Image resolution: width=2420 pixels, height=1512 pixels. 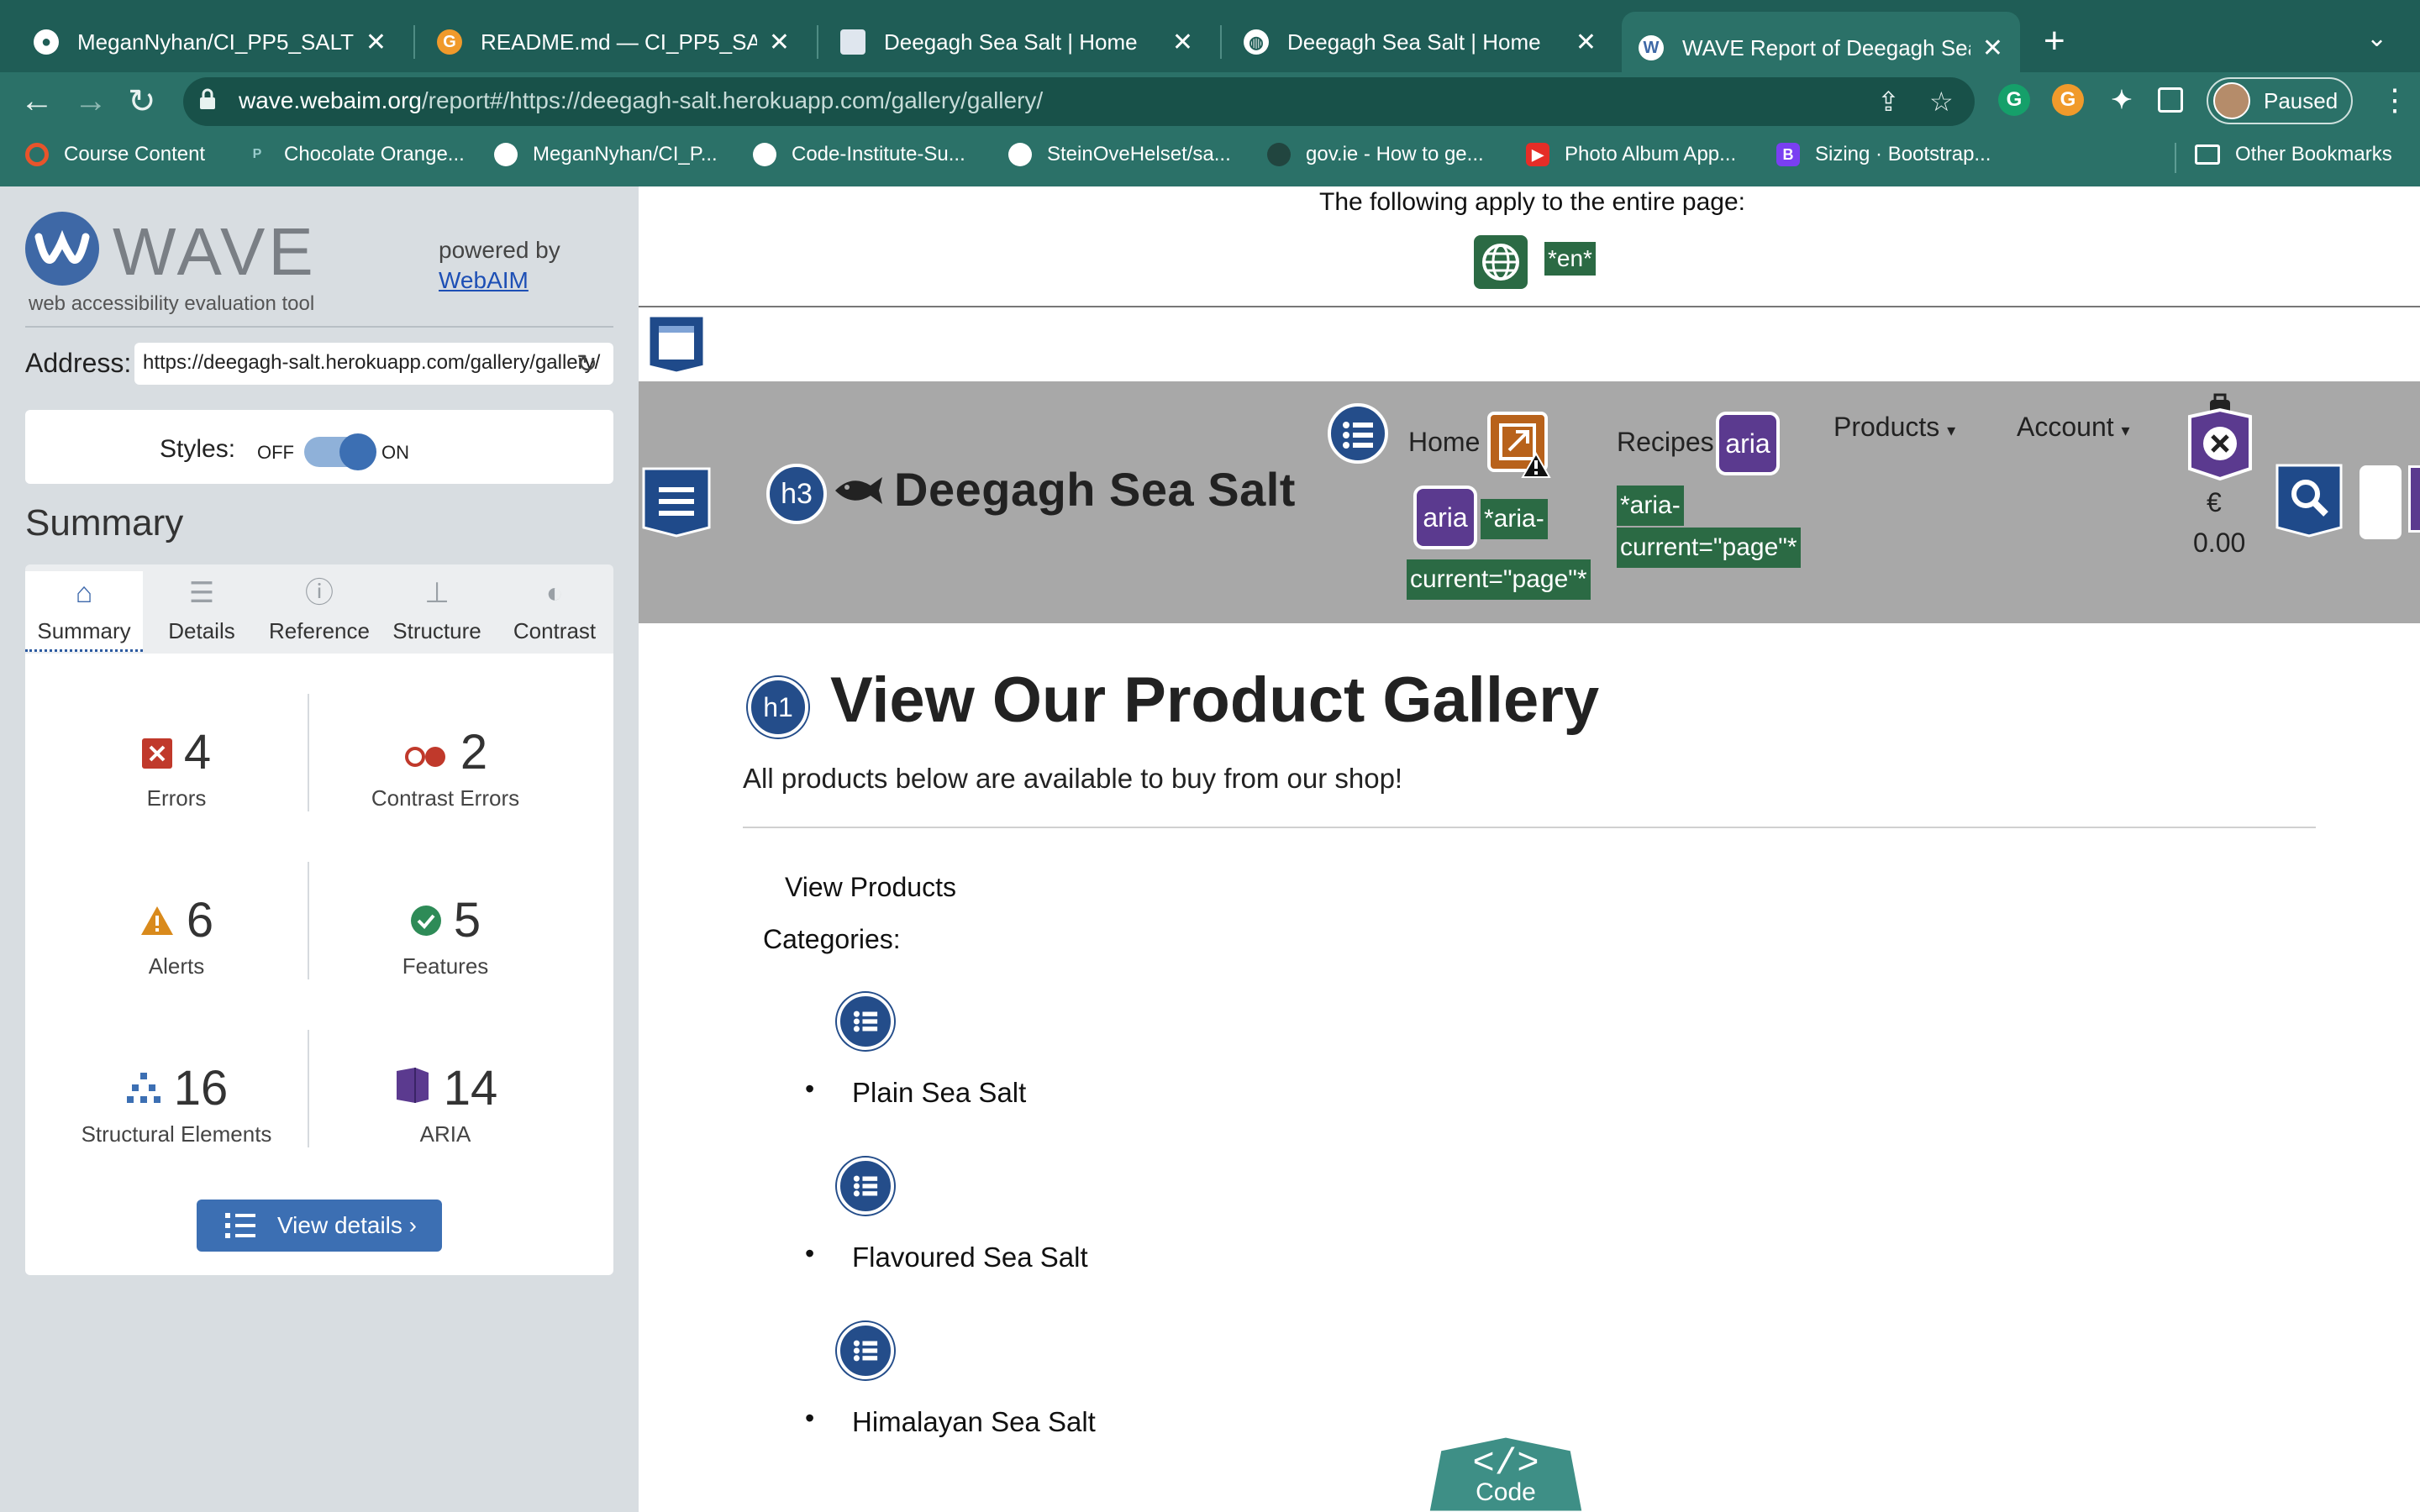 What do you see at coordinates (1537, 154) in the screenshot?
I see `youtube-icon: ▶` at bounding box center [1537, 154].